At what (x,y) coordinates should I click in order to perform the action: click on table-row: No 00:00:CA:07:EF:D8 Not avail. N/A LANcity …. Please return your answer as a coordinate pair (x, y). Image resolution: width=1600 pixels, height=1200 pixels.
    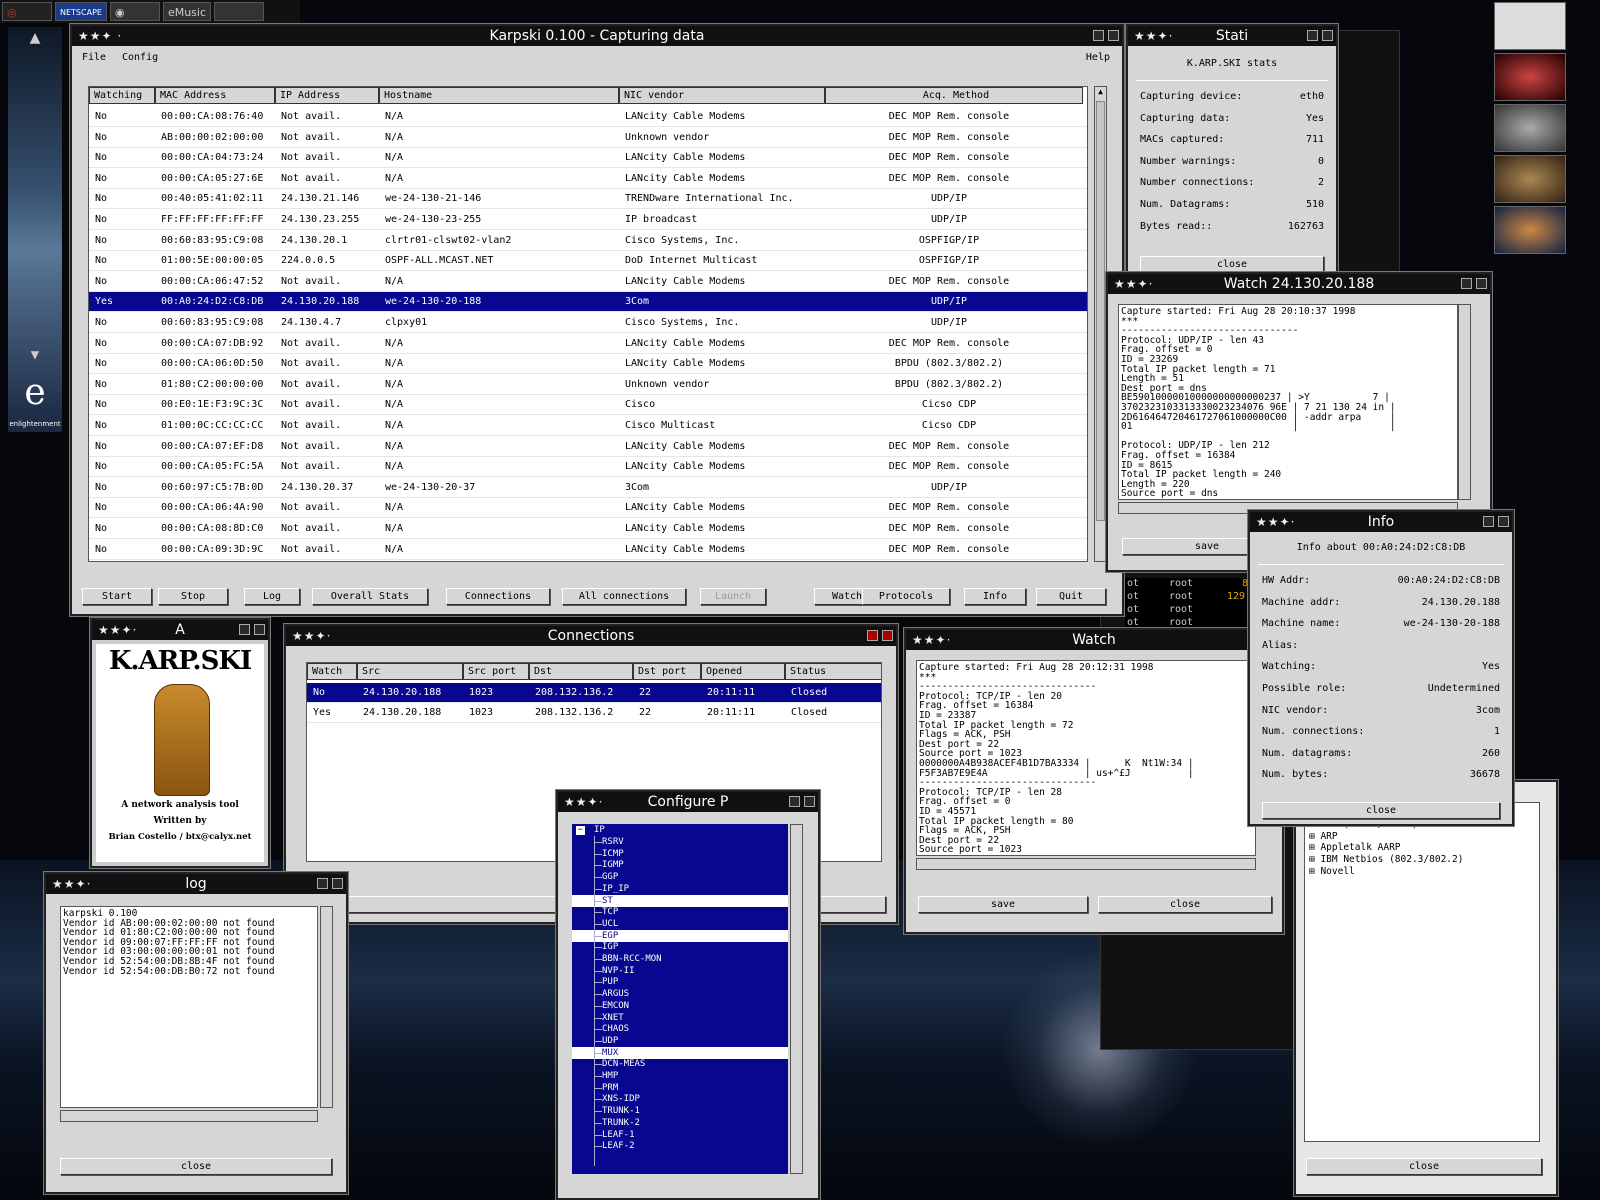
    Looking at the image, I should click on (588, 447).